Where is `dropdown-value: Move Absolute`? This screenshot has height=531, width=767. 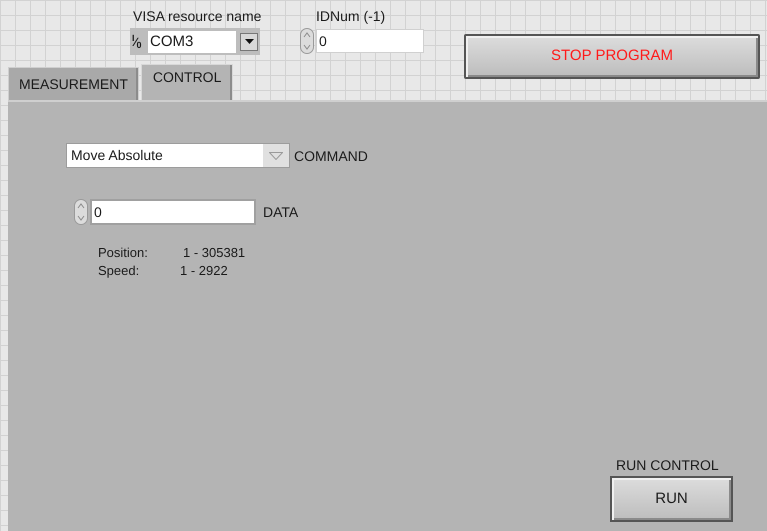 dropdown-value: Move Absolute is located at coordinates (117, 155).